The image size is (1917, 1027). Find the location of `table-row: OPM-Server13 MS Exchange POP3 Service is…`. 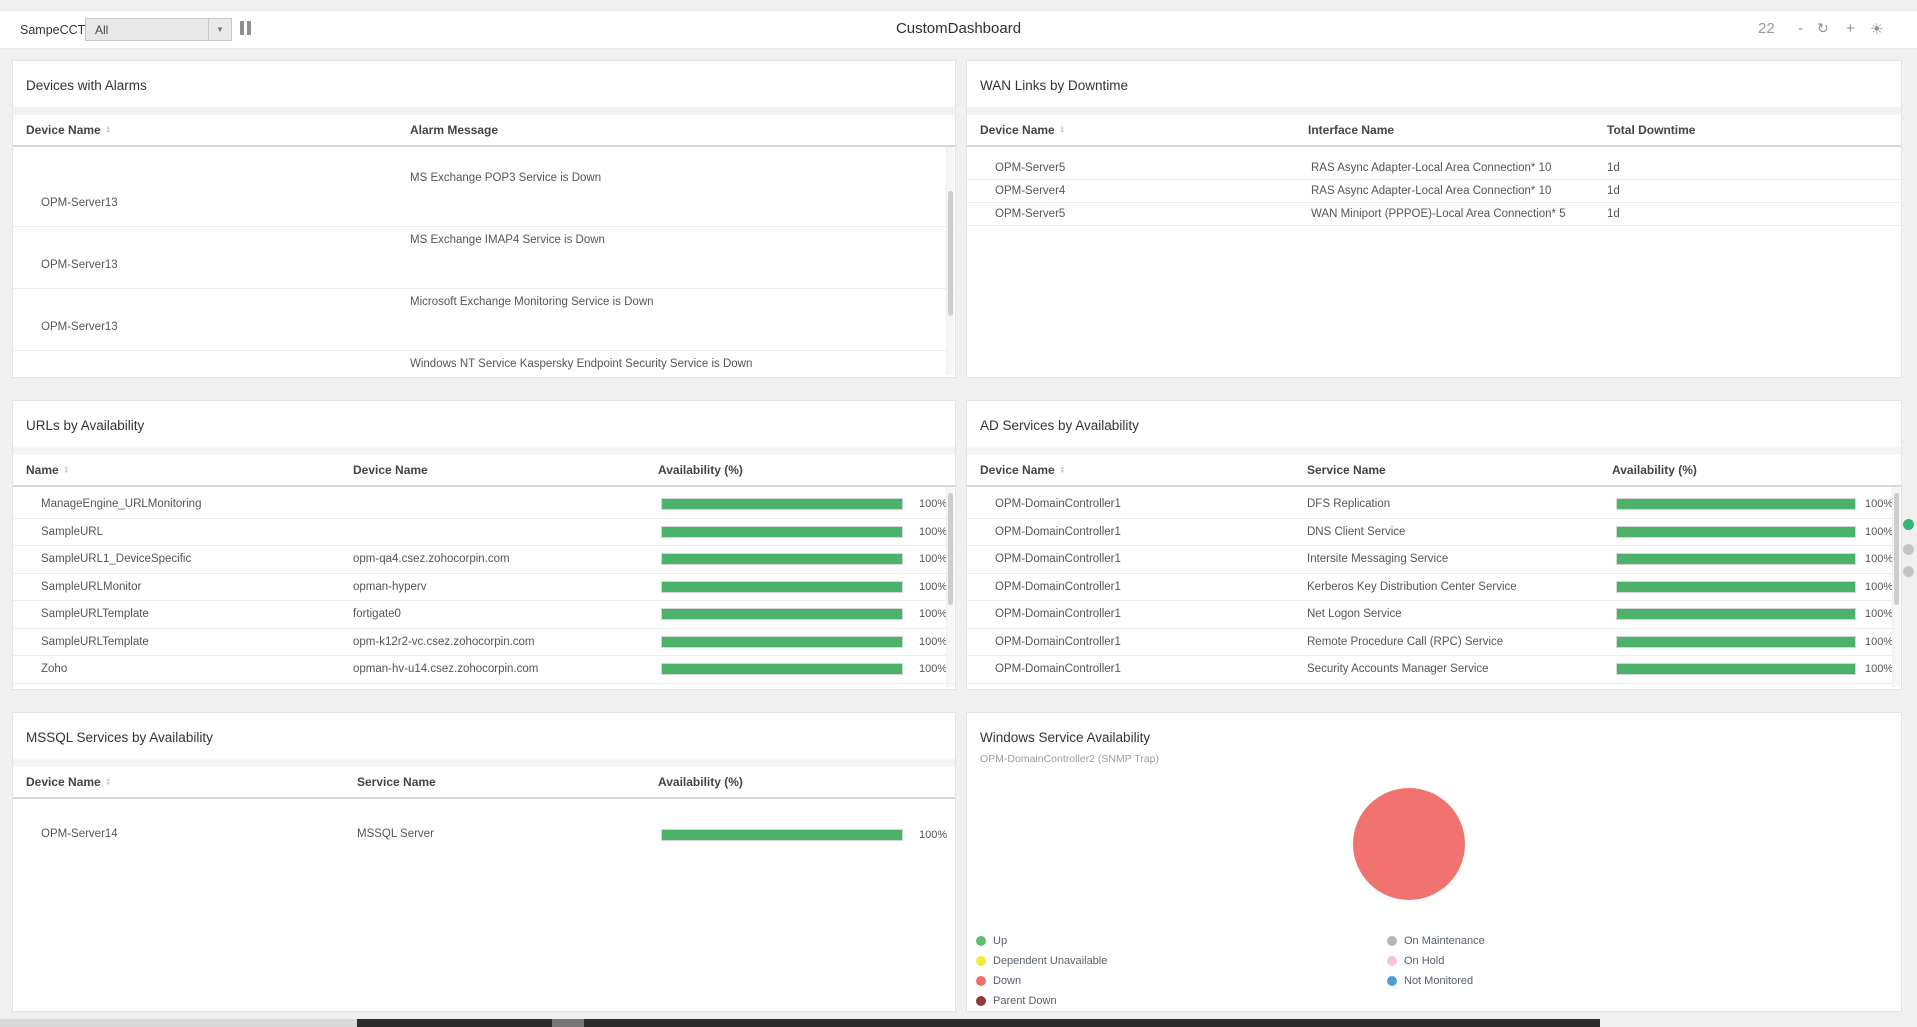

table-row: OPM-Server13 MS Exchange POP3 Service is… is located at coordinates (484, 196).